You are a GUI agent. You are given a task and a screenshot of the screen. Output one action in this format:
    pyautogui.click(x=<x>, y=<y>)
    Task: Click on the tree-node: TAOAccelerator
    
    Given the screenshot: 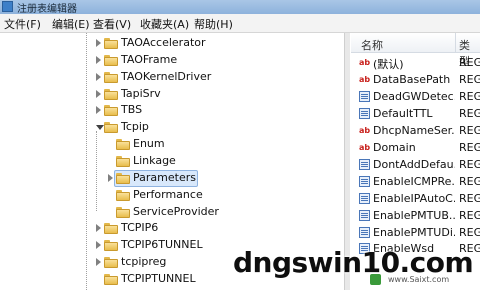 What is the action you would take?
    pyautogui.click(x=172, y=43)
    